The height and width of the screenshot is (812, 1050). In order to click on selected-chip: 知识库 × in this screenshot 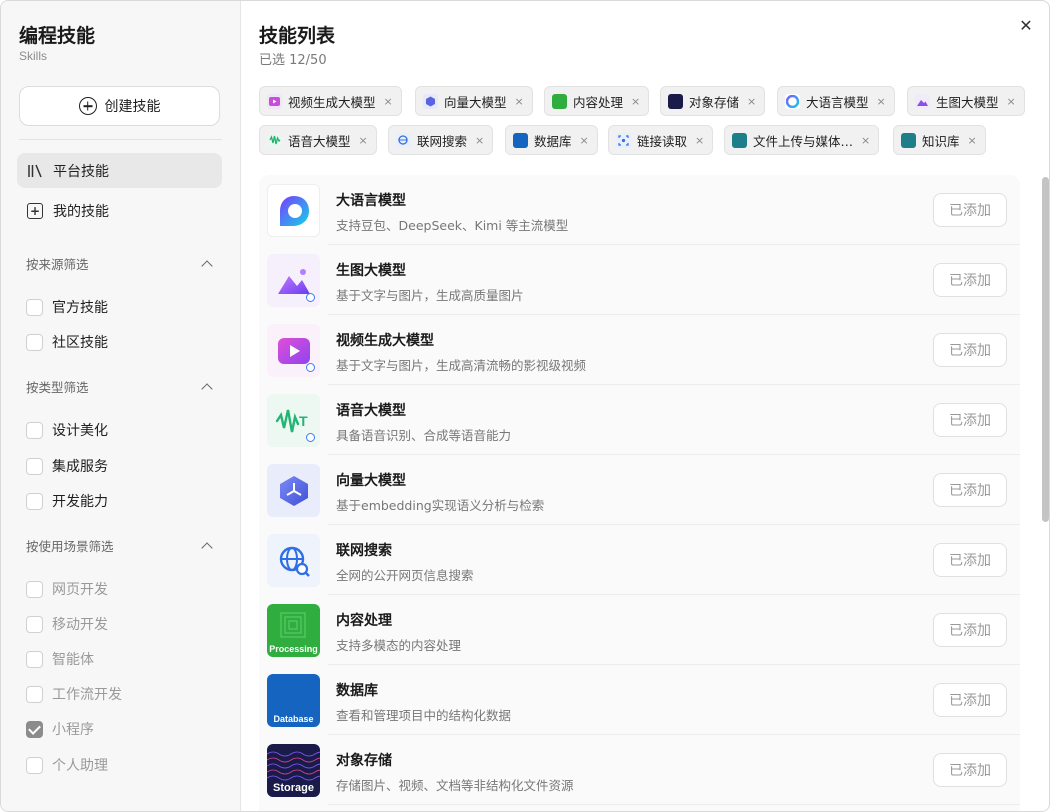, I will do `click(939, 140)`.